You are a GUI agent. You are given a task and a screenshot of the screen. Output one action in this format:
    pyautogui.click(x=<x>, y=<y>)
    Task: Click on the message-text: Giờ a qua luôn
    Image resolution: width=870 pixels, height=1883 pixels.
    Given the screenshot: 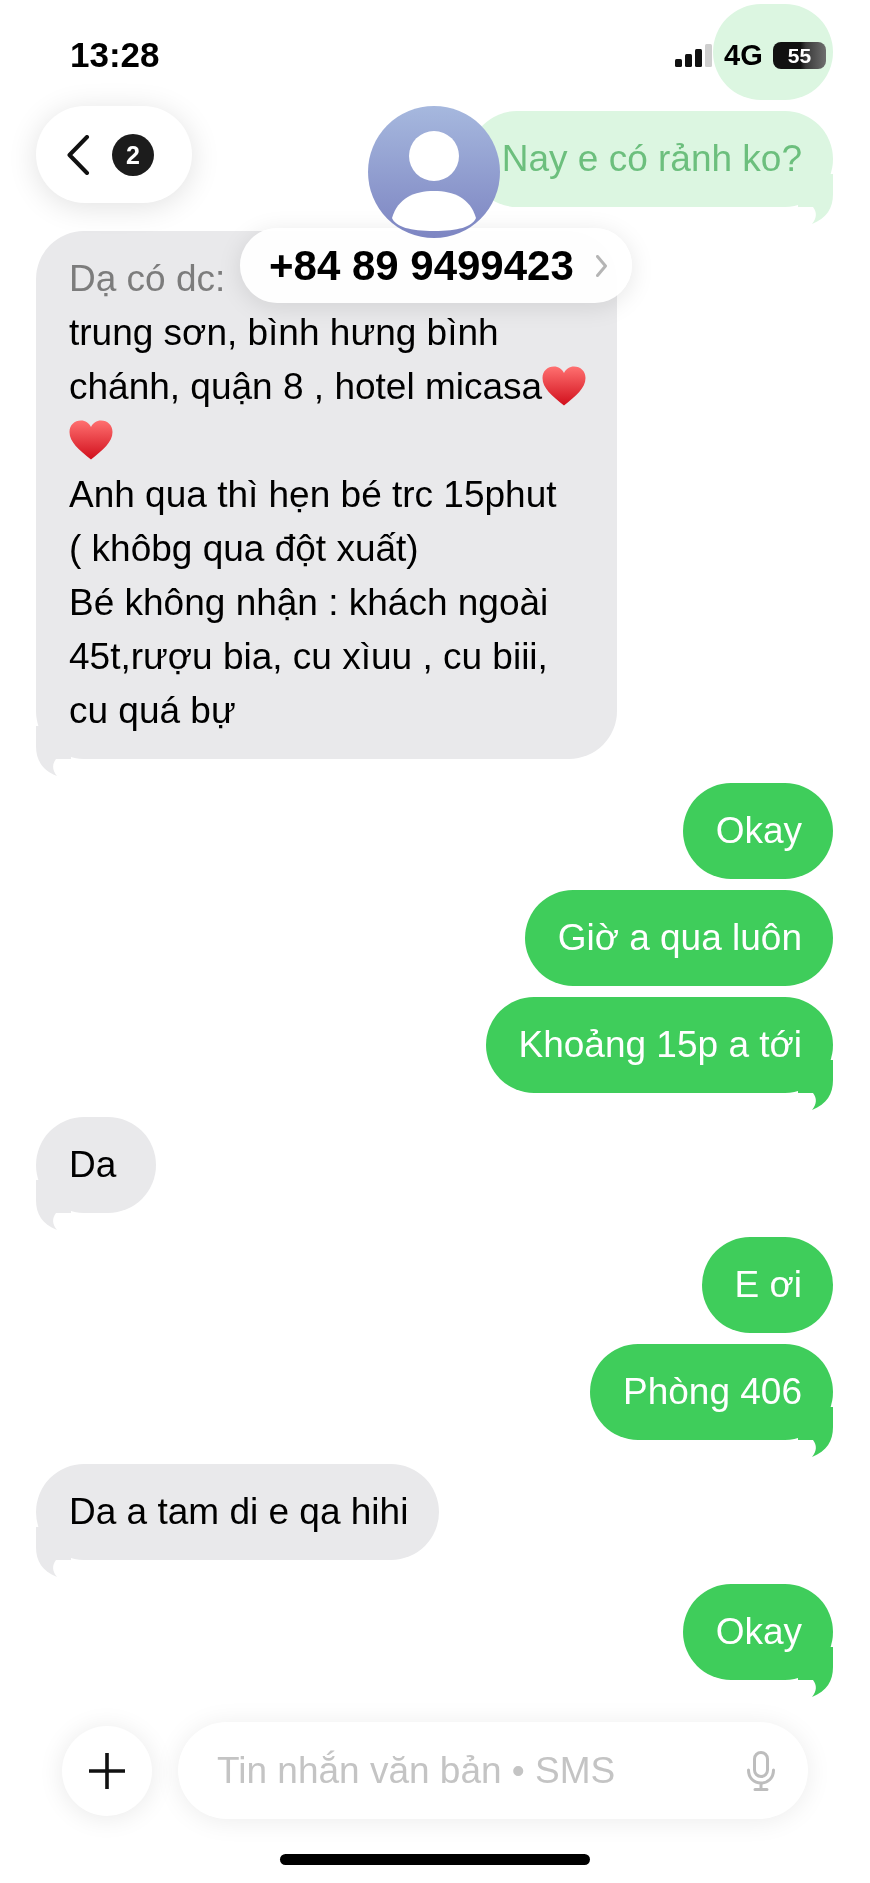 What is the action you would take?
    pyautogui.click(x=679, y=937)
    